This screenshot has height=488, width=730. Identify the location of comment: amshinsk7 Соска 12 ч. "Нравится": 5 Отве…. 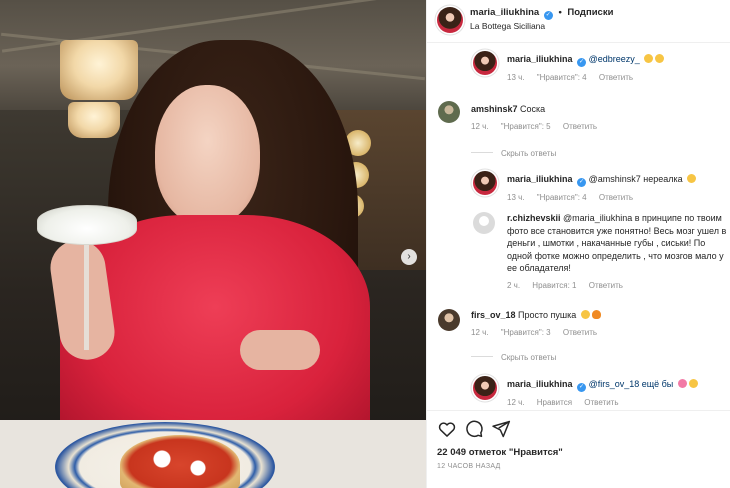
(596, 117).